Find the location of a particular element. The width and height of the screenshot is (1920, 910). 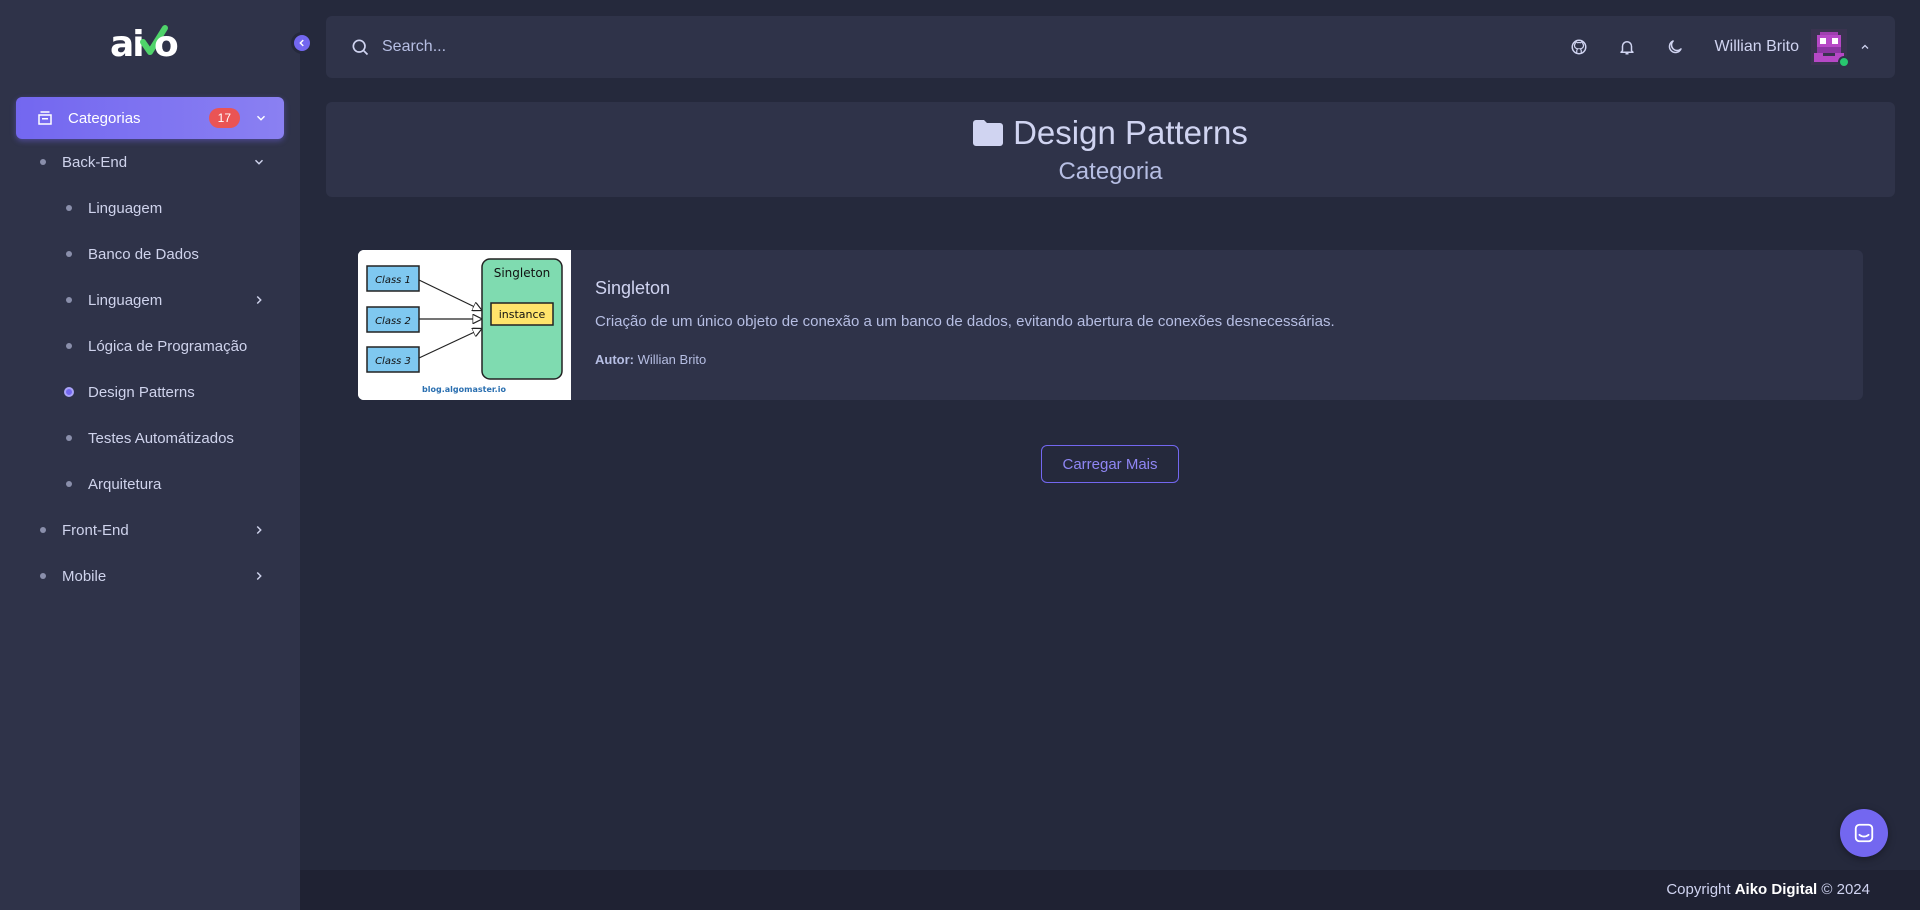

post-title: Singleton is located at coordinates (965, 288).